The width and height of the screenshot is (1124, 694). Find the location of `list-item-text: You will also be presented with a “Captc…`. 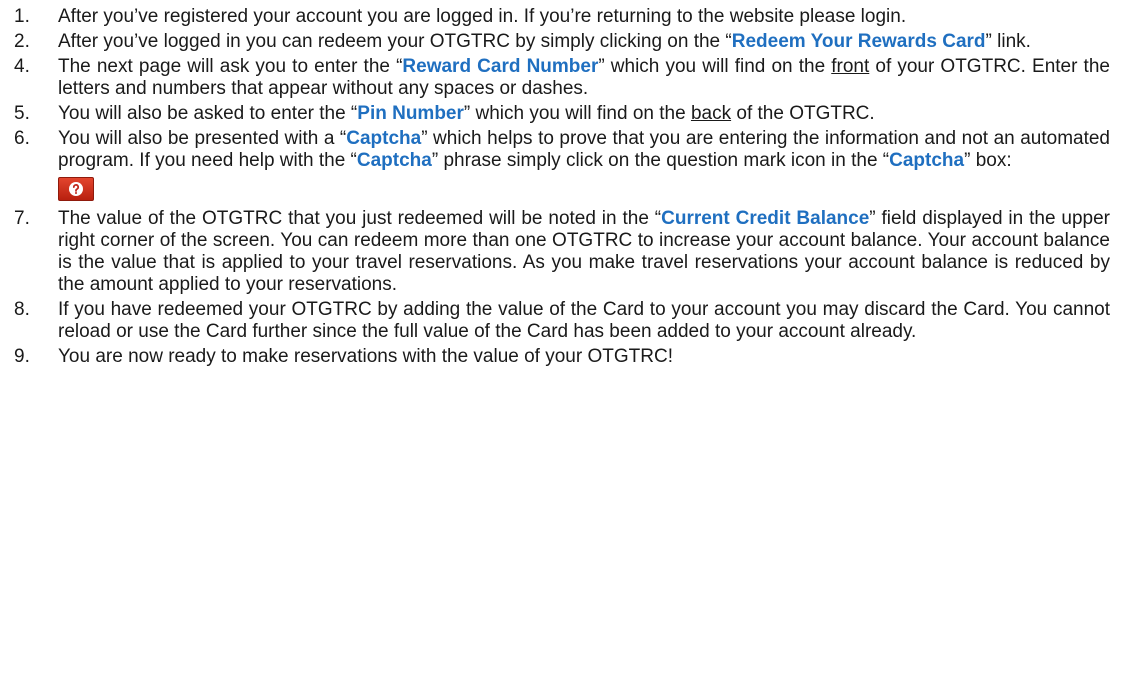

list-item-text: You will also be presented with a “Captc… is located at coordinates (584, 150).